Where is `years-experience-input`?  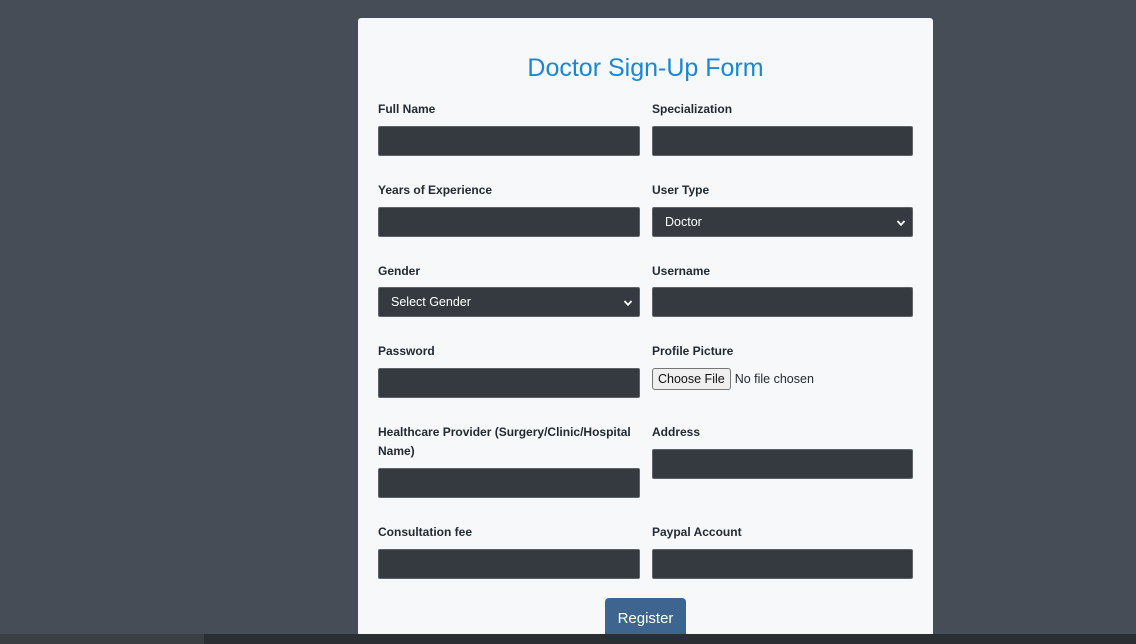
years-experience-input is located at coordinates (509, 222).